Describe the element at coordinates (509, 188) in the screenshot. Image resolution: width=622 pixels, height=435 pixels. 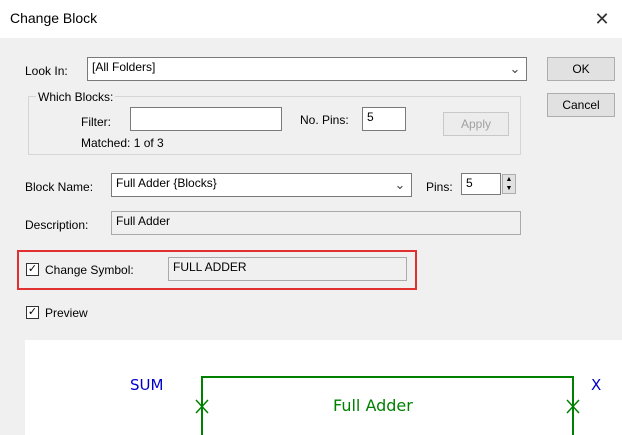
I see `spin-down-icon: ▼` at that location.